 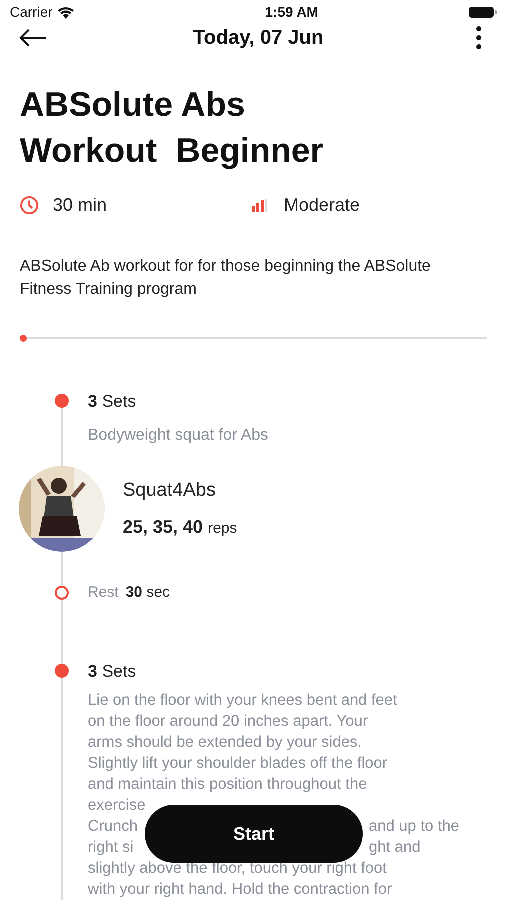 I want to click on back-arrow-icon, so click(x=33, y=38).